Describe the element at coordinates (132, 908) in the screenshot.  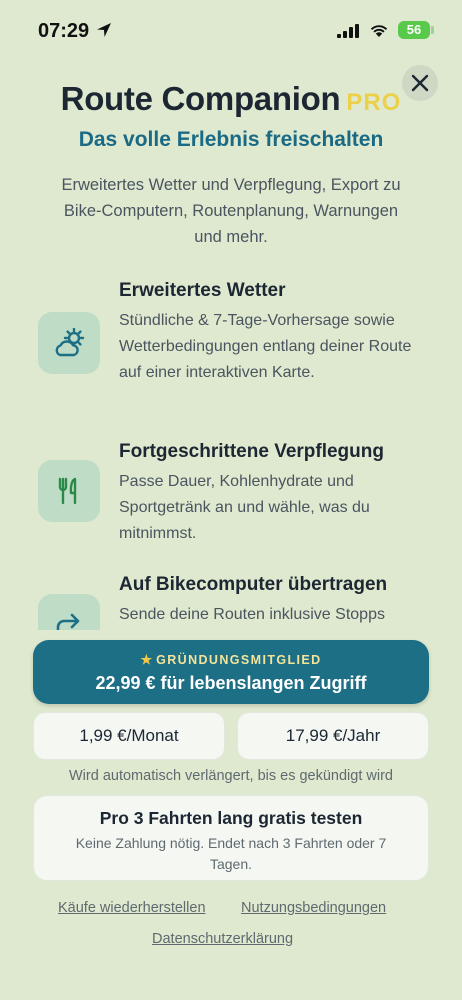
I see `restore-purchases-link: Käufe wiederherstellen` at that location.